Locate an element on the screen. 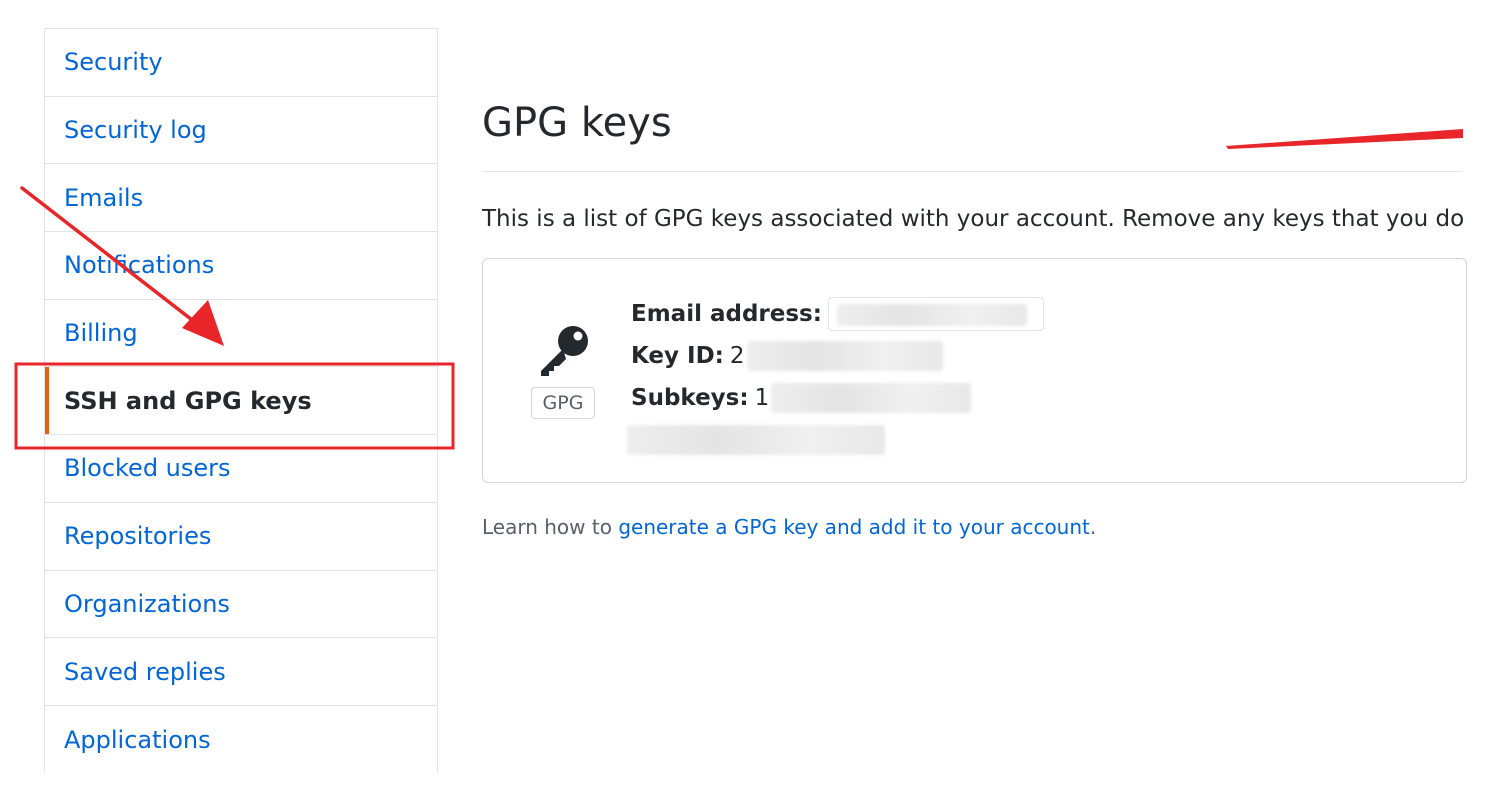 Image resolution: width=1488 pixels, height=802 pixels. key-id-visible: 2 is located at coordinates (737, 356).